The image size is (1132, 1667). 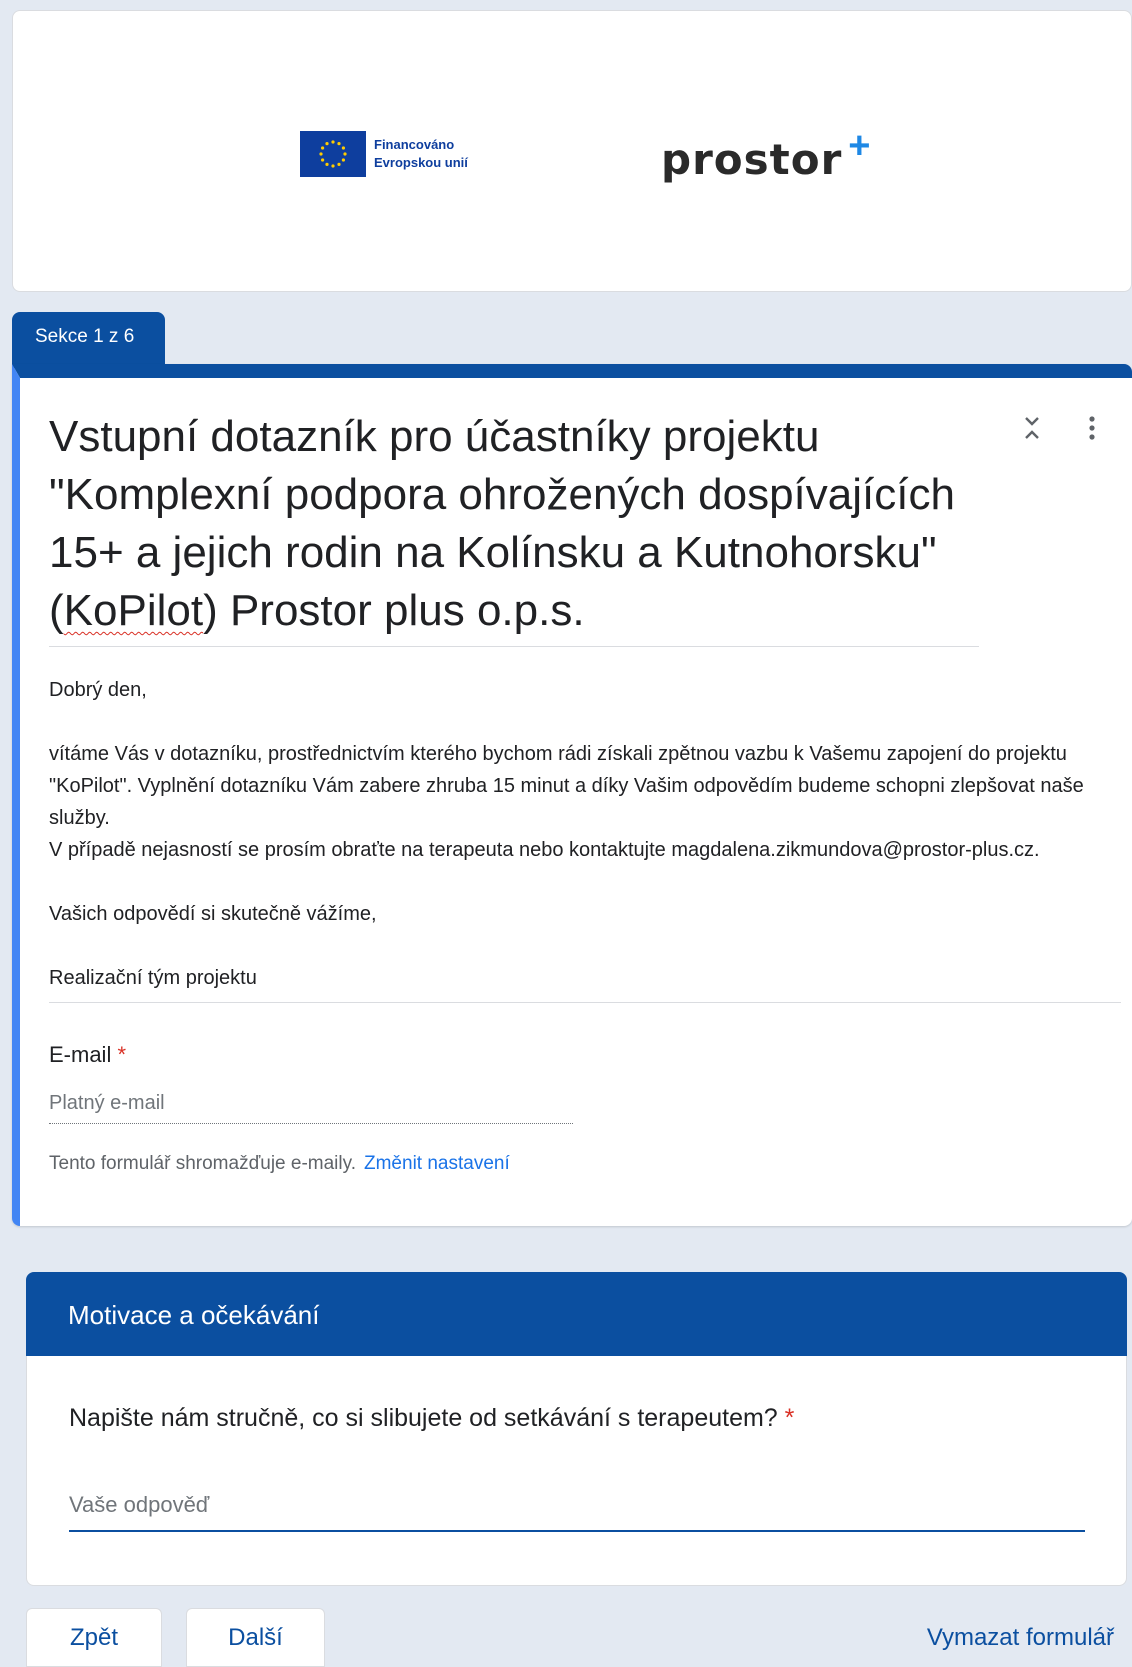 What do you see at coordinates (421, 162) in the screenshot?
I see `eu-text-line2: Evropskou unií` at bounding box center [421, 162].